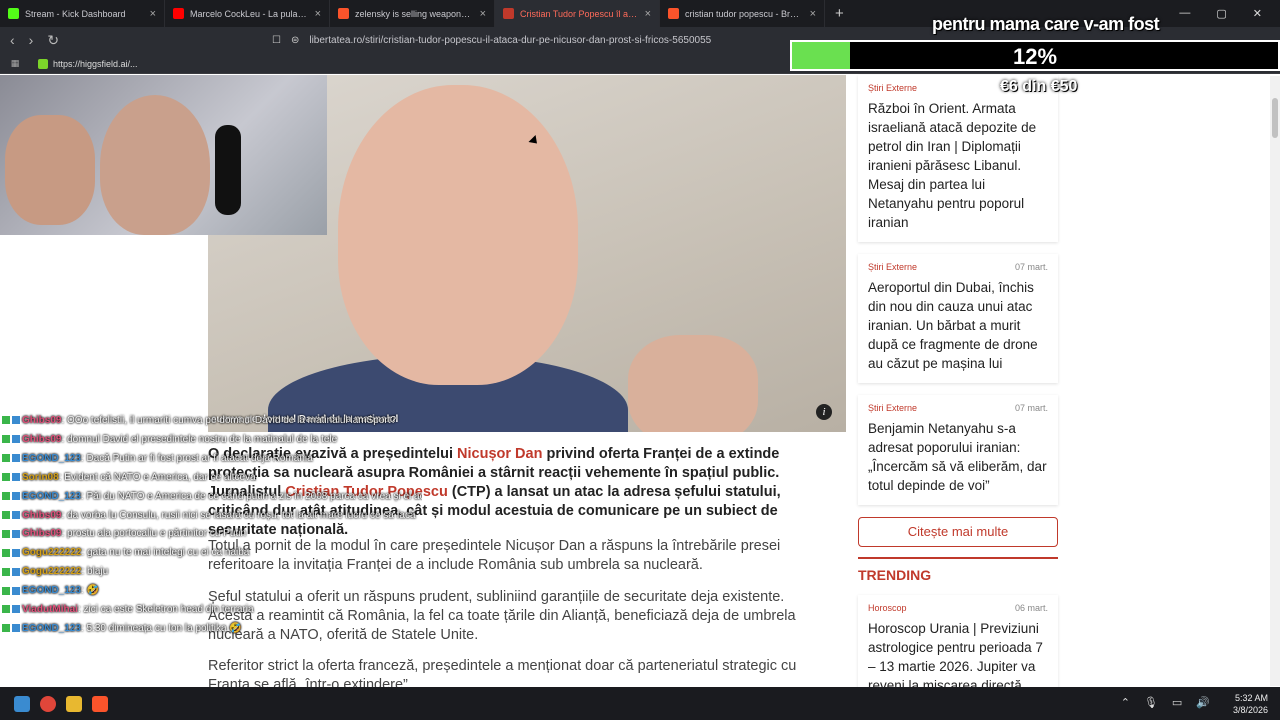 Image resolution: width=1280 pixels, height=720 pixels. I want to click on maximize-icon: ▢, so click(1221, 13).